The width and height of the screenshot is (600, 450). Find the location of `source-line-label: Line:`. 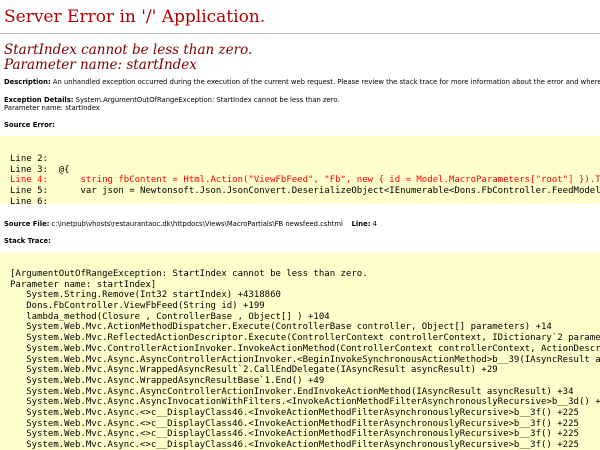

source-line-label: Line: is located at coordinates (361, 224).